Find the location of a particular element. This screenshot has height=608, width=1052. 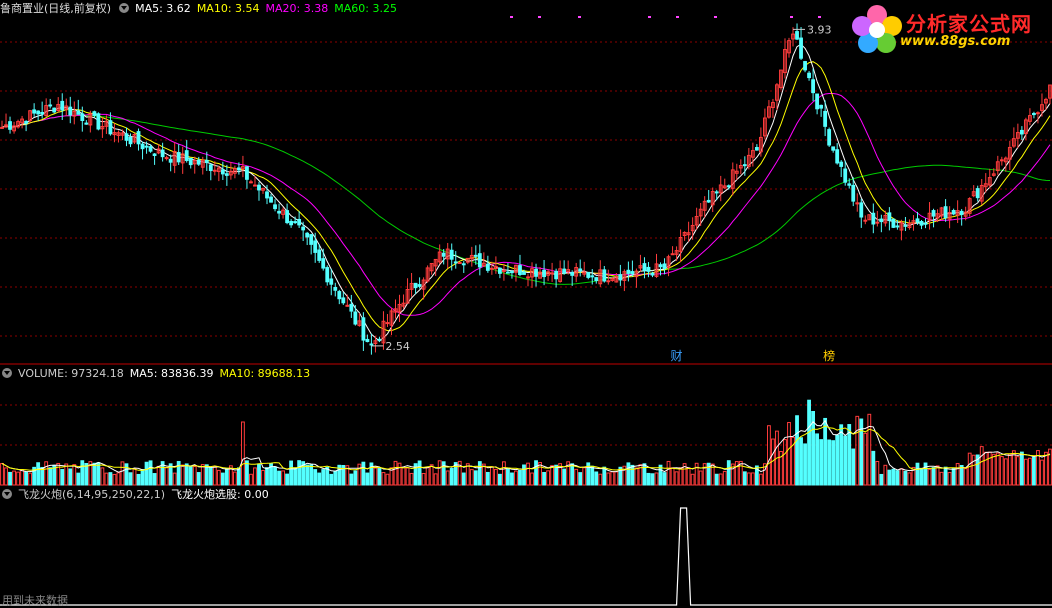

volume-ma-lines is located at coordinates (526, 446).